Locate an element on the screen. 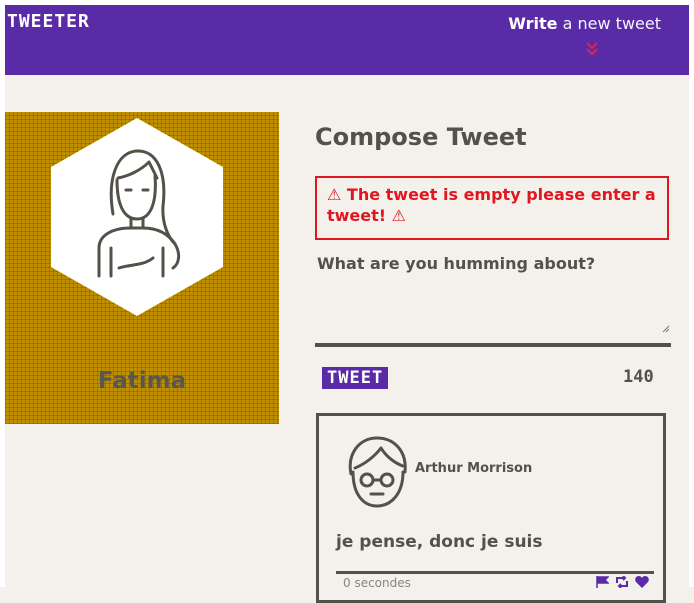  tweet-author: Arthur Morrison is located at coordinates (473, 468).